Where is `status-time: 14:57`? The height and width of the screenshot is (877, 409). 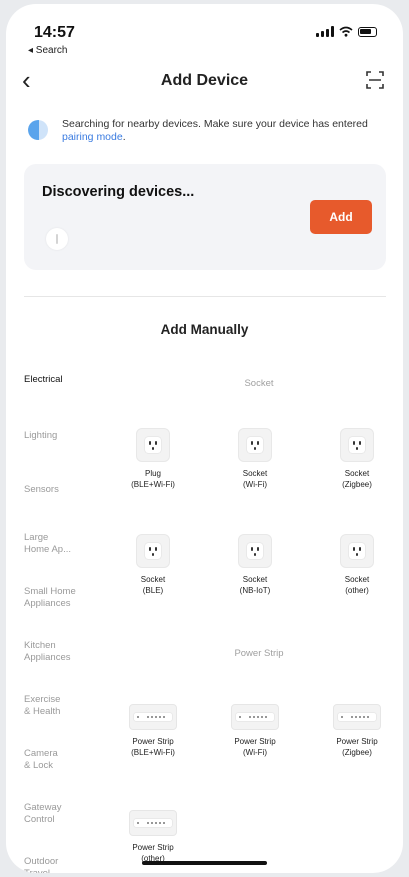
status-time: 14:57 is located at coordinates (54, 32).